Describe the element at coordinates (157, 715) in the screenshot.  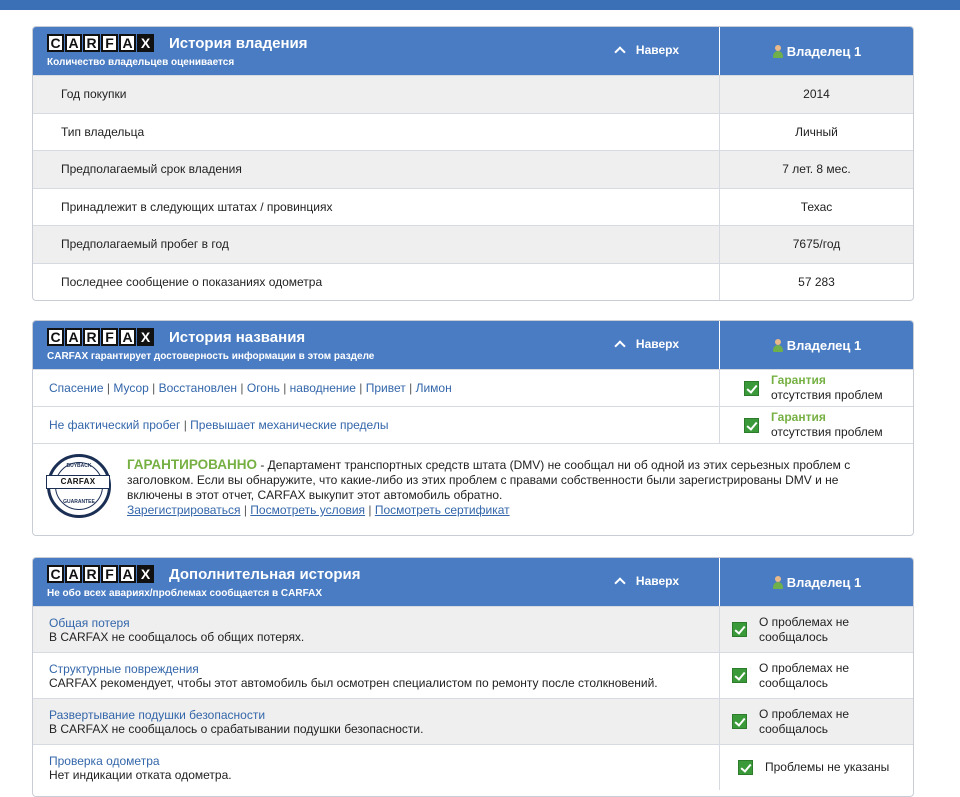
I see `airbag-deployment-link: Развертывание подушки безопасности` at that location.